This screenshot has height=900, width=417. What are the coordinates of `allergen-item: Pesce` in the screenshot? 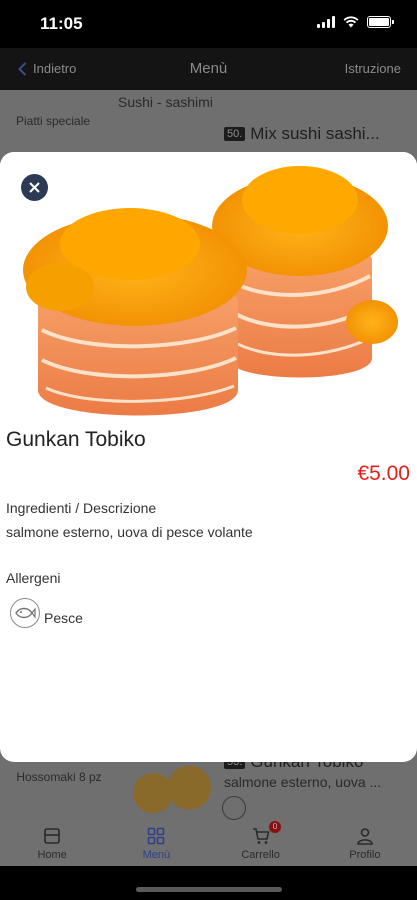 It's located at (46, 613).